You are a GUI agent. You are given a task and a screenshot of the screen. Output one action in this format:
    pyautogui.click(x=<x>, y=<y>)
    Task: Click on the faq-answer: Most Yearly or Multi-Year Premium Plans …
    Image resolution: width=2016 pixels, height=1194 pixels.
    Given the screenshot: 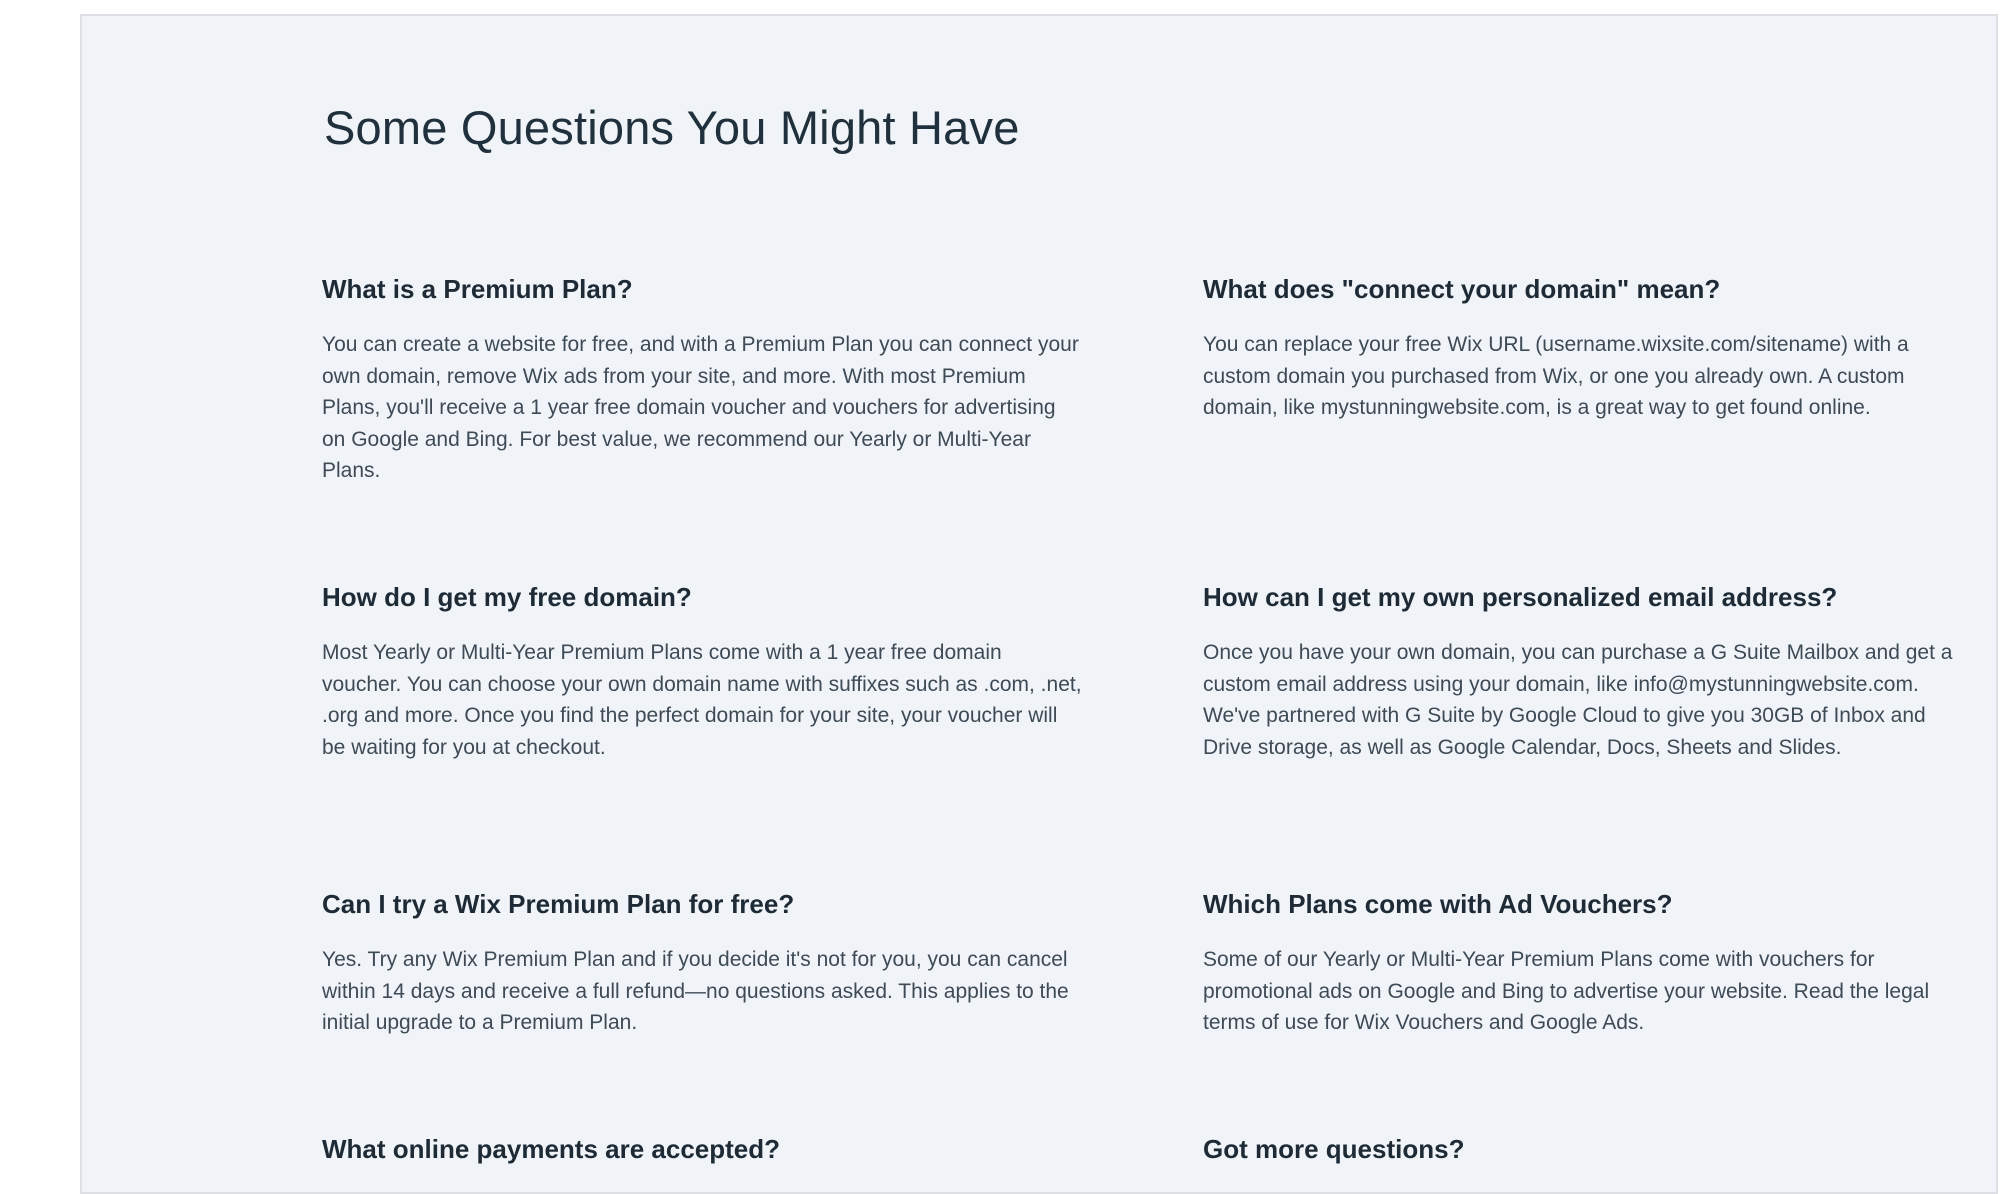 What is the action you would take?
    pyautogui.click(x=702, y=700)
    